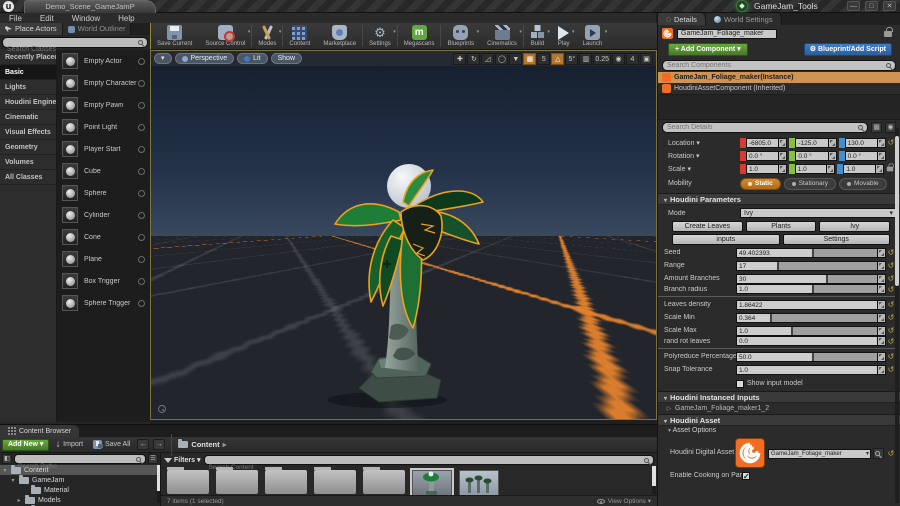 The image size is (900, 506). Describe the element at coordinates (202, 444) in the screenshot. I see `breadcrumb: Content ▸` at that location.